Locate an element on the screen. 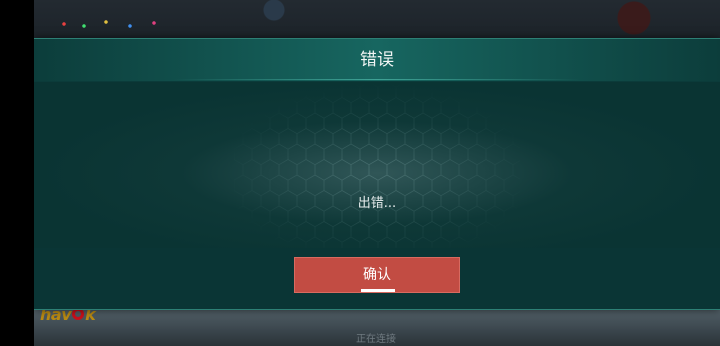 Image resolution: width=720 pixels, height=346 pixels. focus-indicator is located at coordinates (378, 290).